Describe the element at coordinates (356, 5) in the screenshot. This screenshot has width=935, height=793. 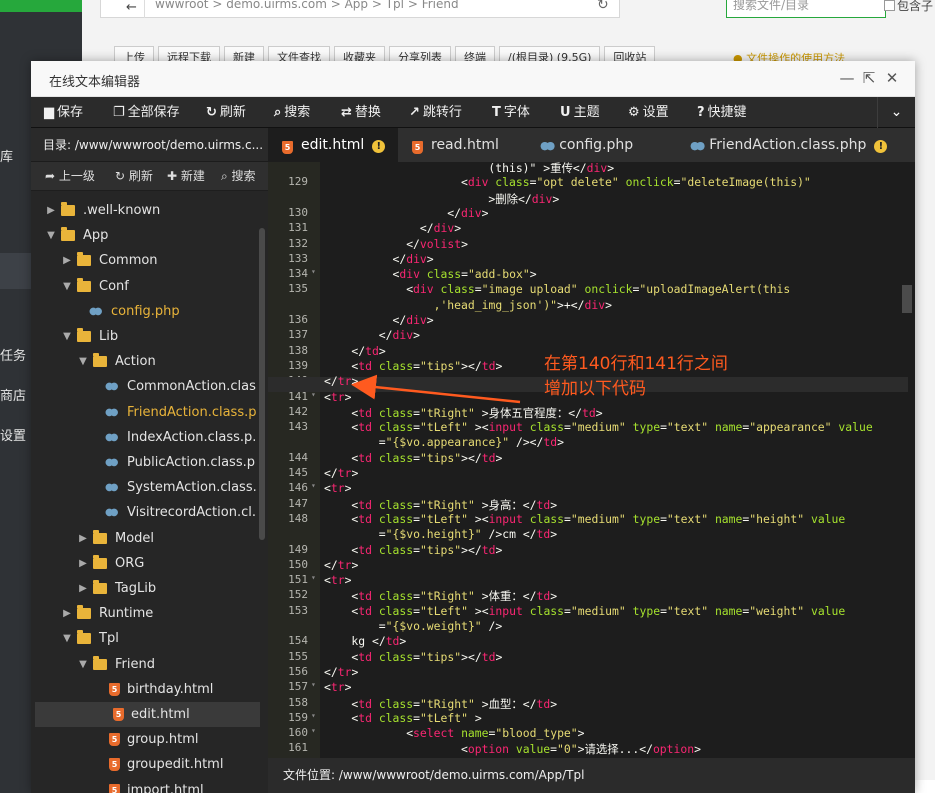
I see `breadcrumb-segment: App` at that location.